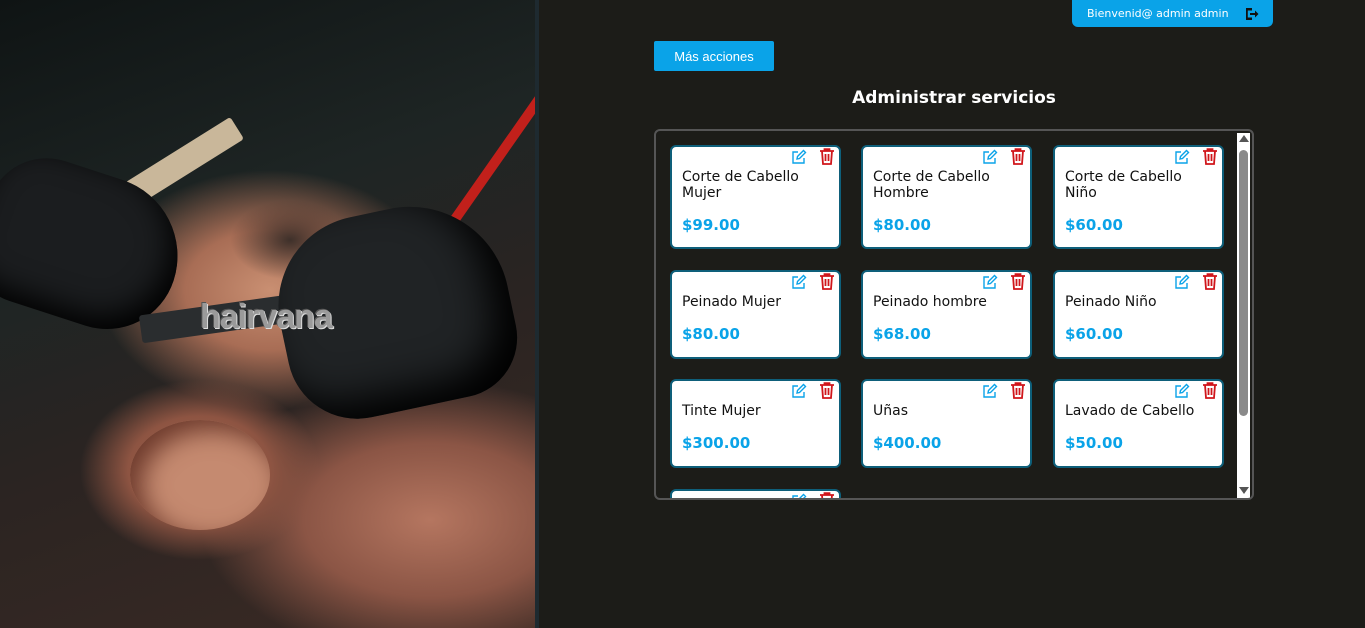 The height and width of the screenshot is (628, 1365). Describe the element at coordinates (1123, 185) in the screenshot. I see `service-name: Corte de Cabello Niño` at that location.